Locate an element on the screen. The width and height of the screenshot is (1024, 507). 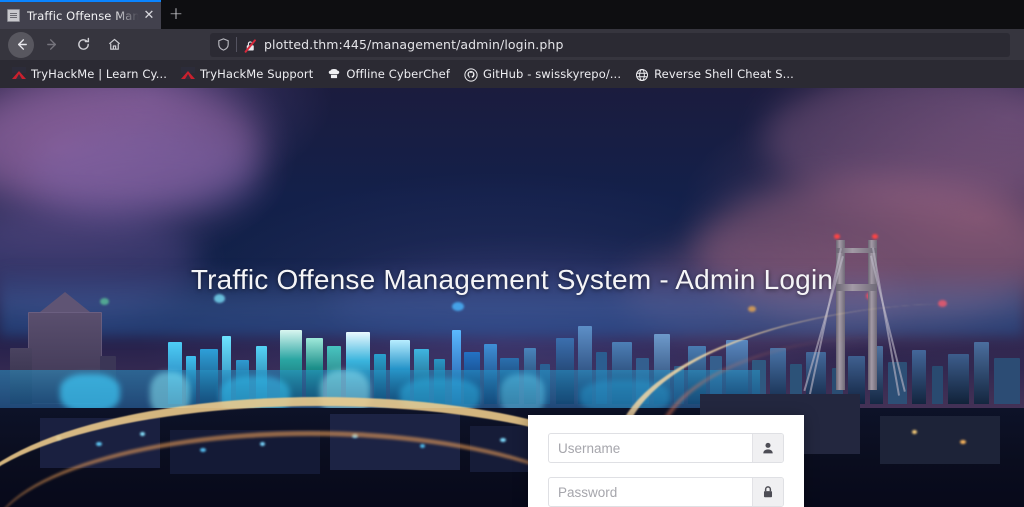
globe-icon is located at coordinates (642, 74).